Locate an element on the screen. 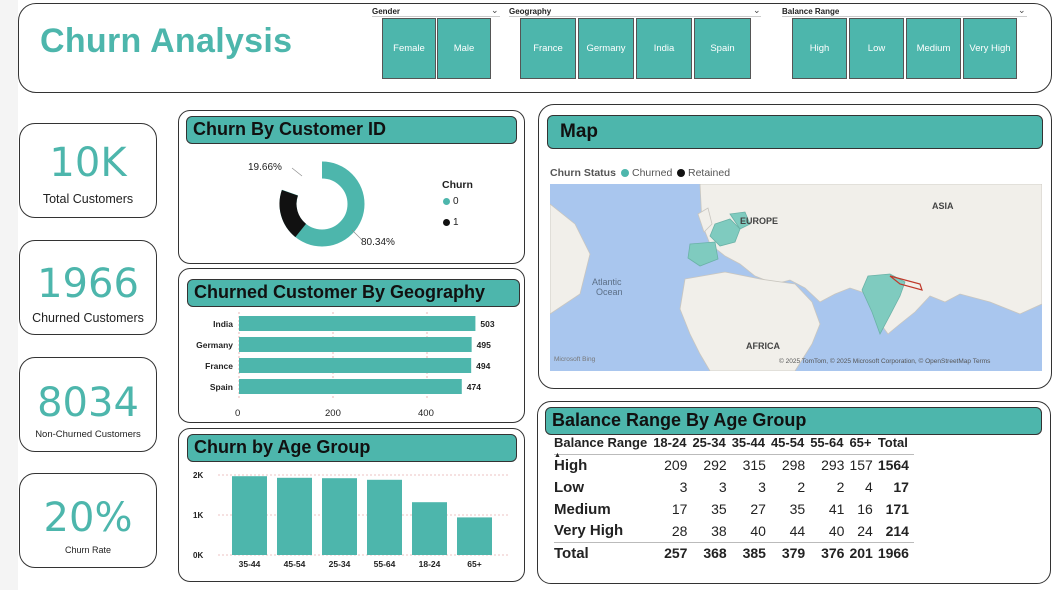  geo-tick-200: 200 is located at coordinates (333, 413).